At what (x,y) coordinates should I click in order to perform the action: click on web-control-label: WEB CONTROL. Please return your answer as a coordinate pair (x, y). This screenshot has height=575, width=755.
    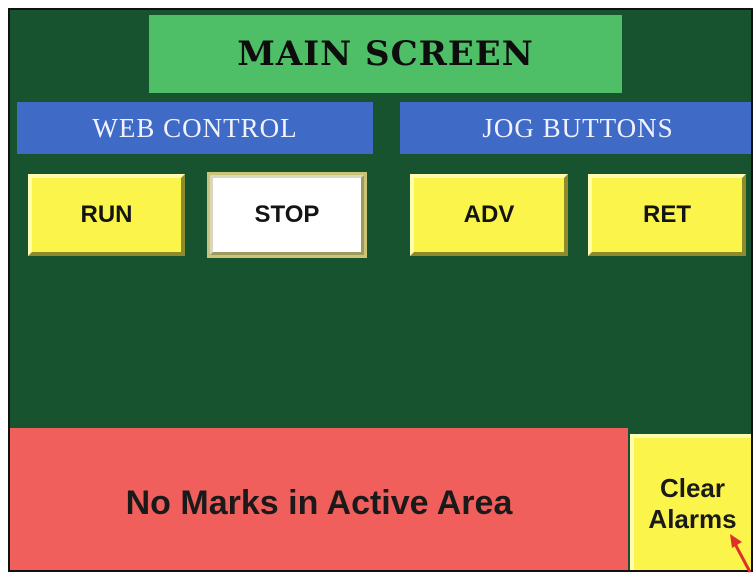
    Looking at the image, I should click on (195, 127).